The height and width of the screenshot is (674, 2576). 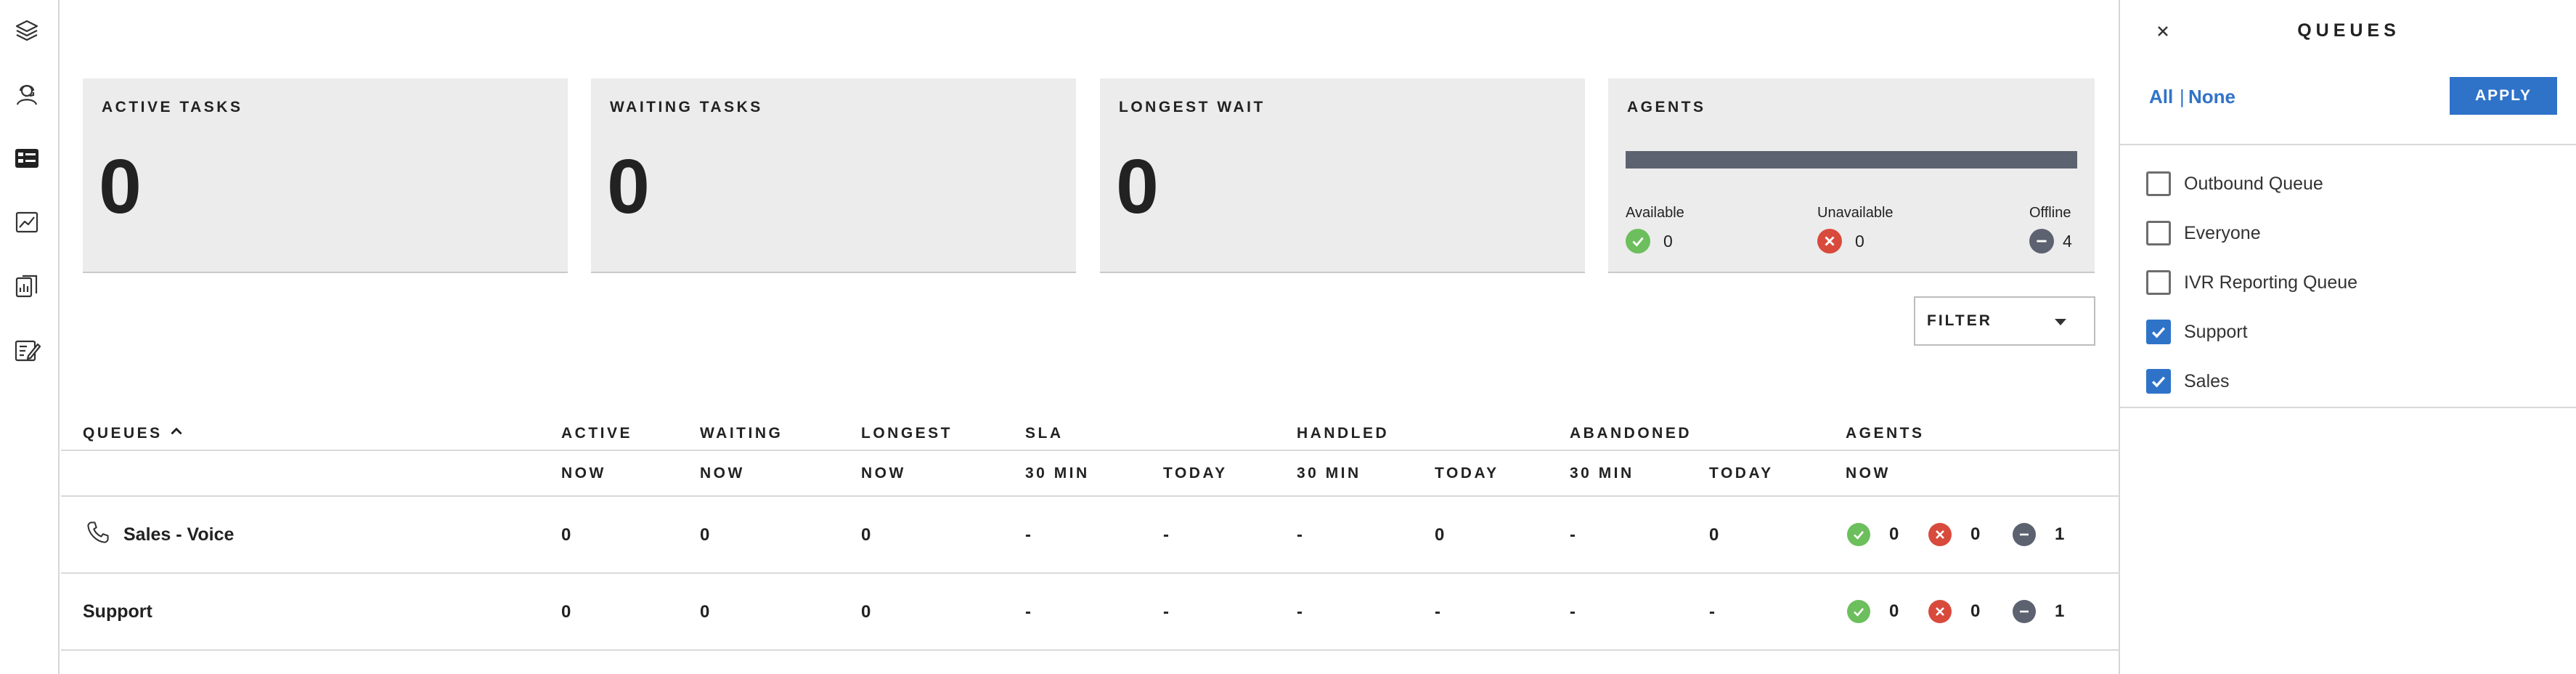 What do you see at coordinates (1342, 175) in the screenshot?
I see `longest-wait-card: LONGEST WAIT 0` at bounding box center [1342, 175].